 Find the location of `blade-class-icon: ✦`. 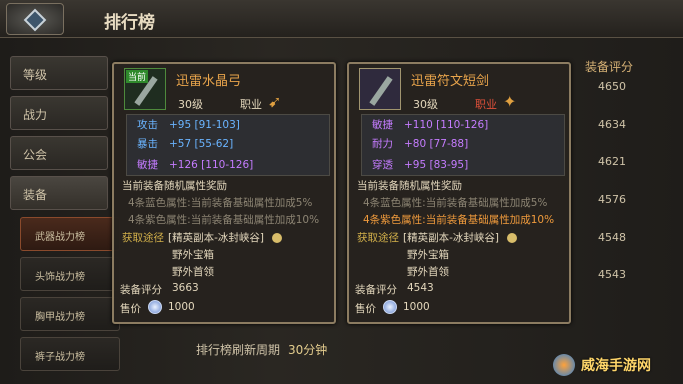

blade-class-icon: ✦ is located at coordinates (510, 101).